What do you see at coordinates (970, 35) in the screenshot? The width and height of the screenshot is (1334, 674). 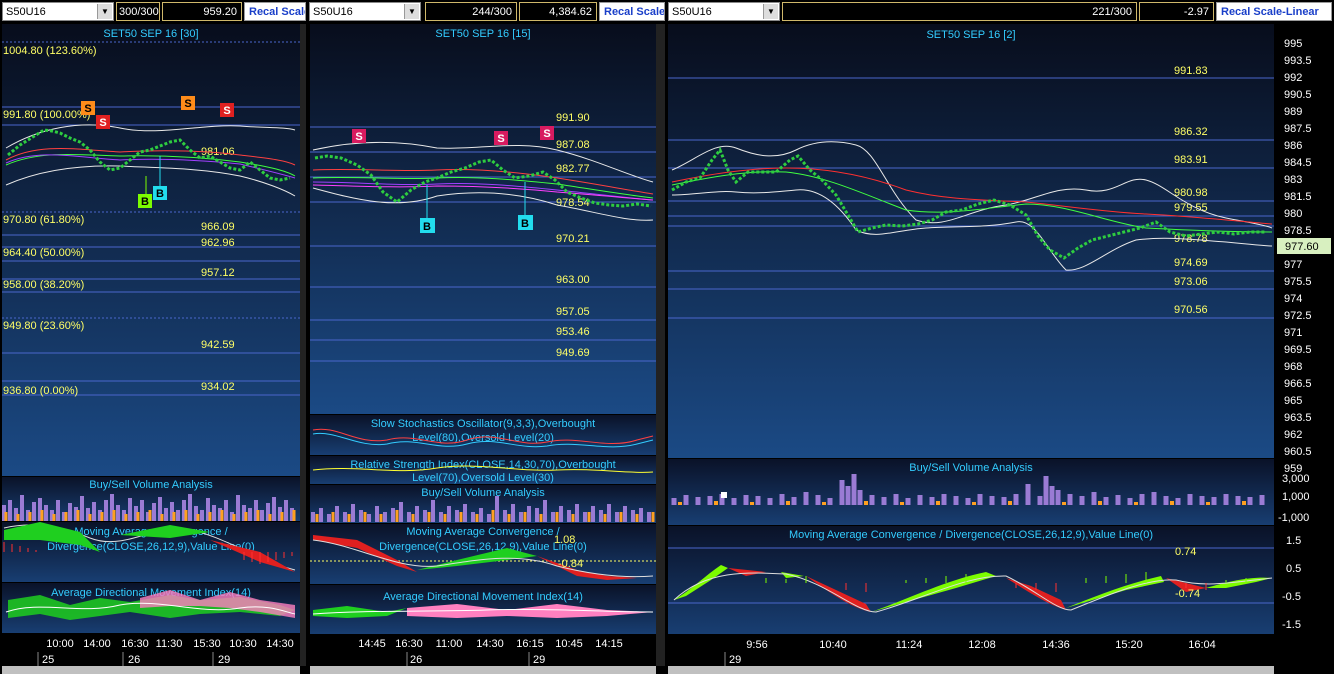 I see `chart-title: SET50 SEP 16 [2]` at bounding box center [970, 35].